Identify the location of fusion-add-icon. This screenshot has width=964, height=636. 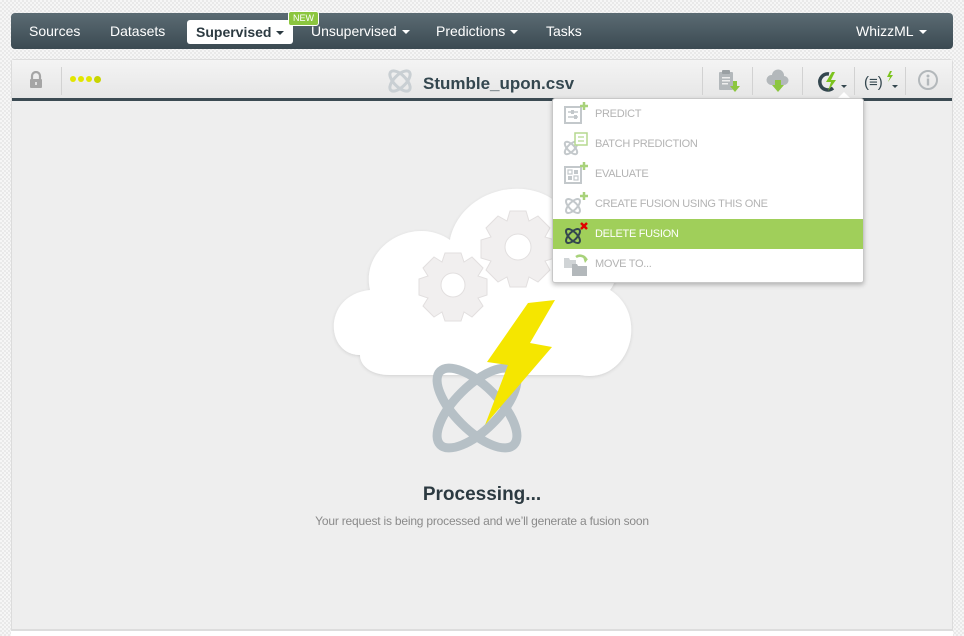
(576, 204).